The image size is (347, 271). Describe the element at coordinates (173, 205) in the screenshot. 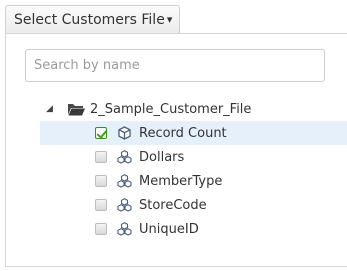

I see `tree-item-label: StoreCode` at that location.